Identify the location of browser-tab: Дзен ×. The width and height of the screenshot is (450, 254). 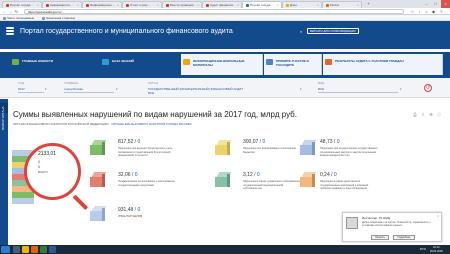
(302, 4).